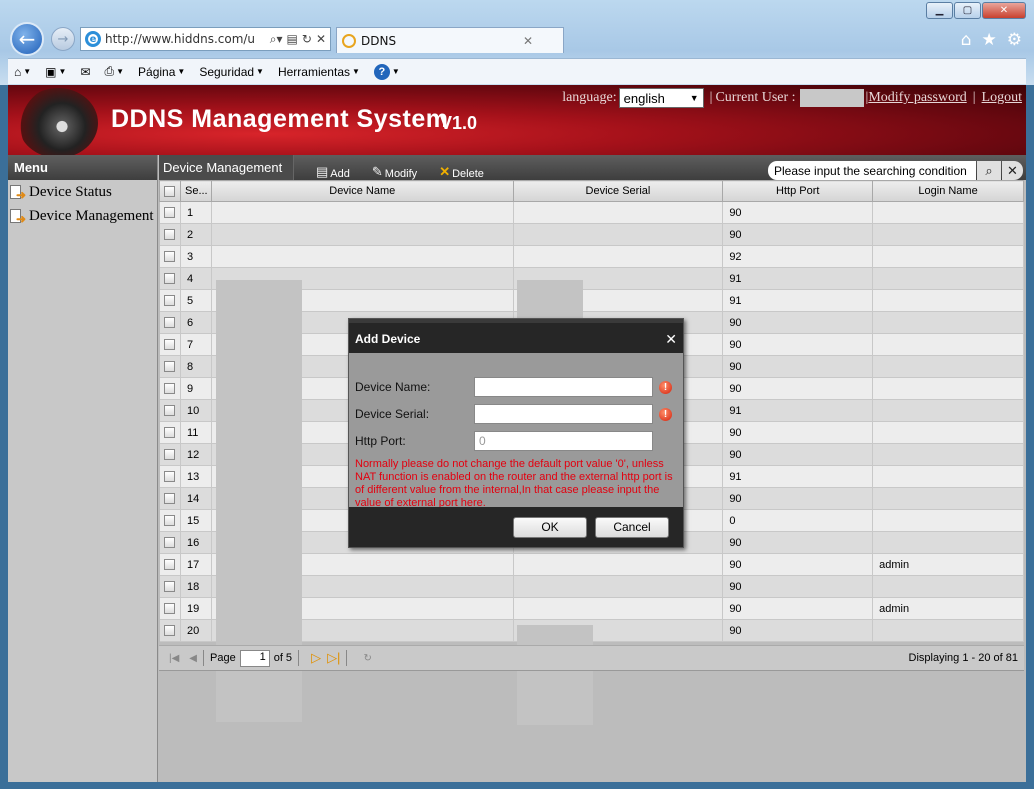 This screenshot has height=789, width=1034. What do you see at coordinates (187, 39) in the screenshot?
I see `address-url: http://www.hiddns.com/u` at bounding box center [187, 39].